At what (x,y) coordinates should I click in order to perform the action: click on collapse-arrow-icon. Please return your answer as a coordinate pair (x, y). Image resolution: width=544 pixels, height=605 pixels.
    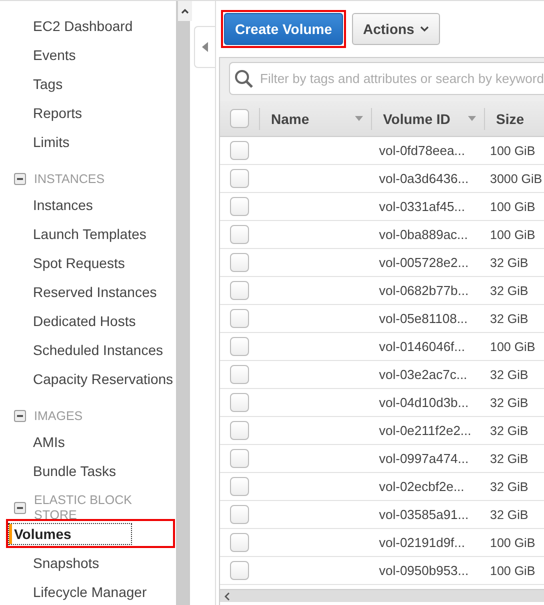
    Looking at the image, I should click on (205, 47).